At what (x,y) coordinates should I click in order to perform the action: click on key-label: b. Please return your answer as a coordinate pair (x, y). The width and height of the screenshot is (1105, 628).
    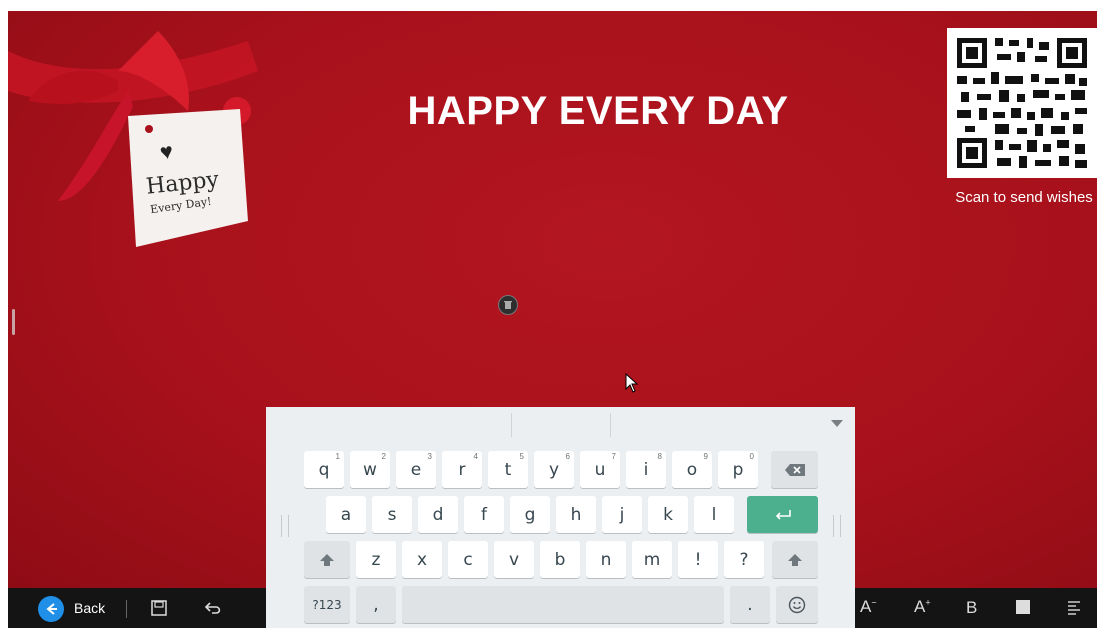
    Looking at the image, I should click on (560, 559).